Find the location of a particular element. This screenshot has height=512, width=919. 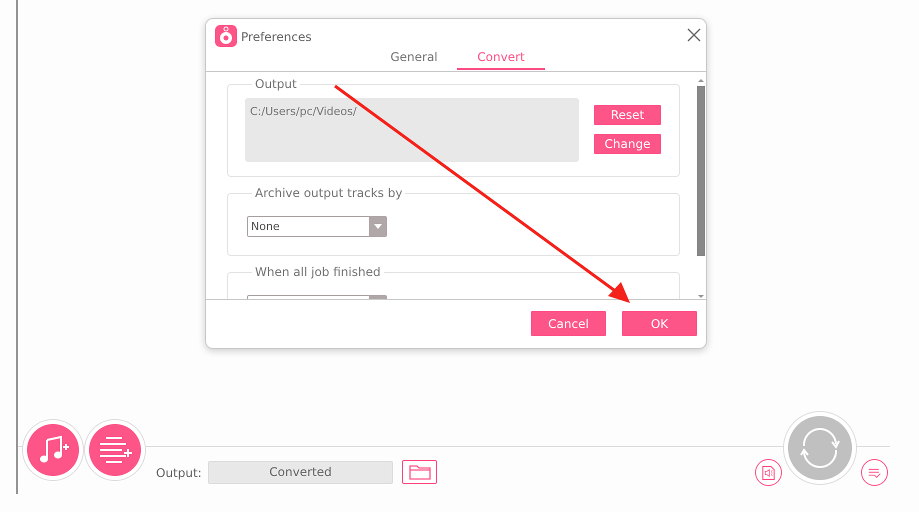

app-logo-icon is located at coordinates (226, 36).